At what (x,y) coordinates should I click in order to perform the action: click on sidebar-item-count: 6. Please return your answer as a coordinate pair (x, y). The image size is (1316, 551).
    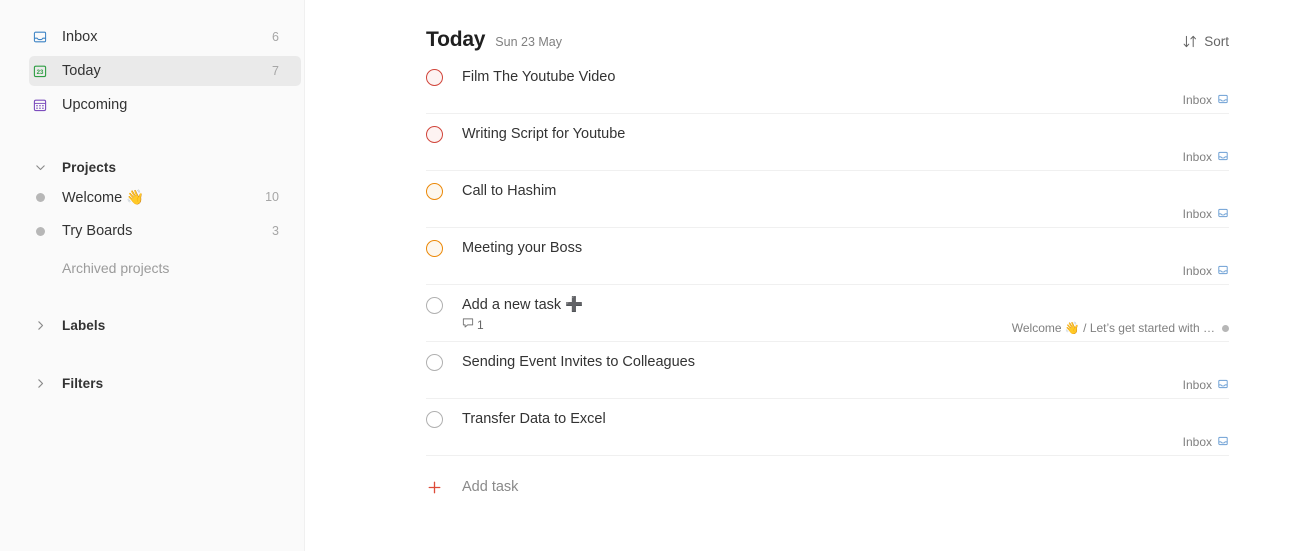
    Looking at the image, I should click on (275, 37).